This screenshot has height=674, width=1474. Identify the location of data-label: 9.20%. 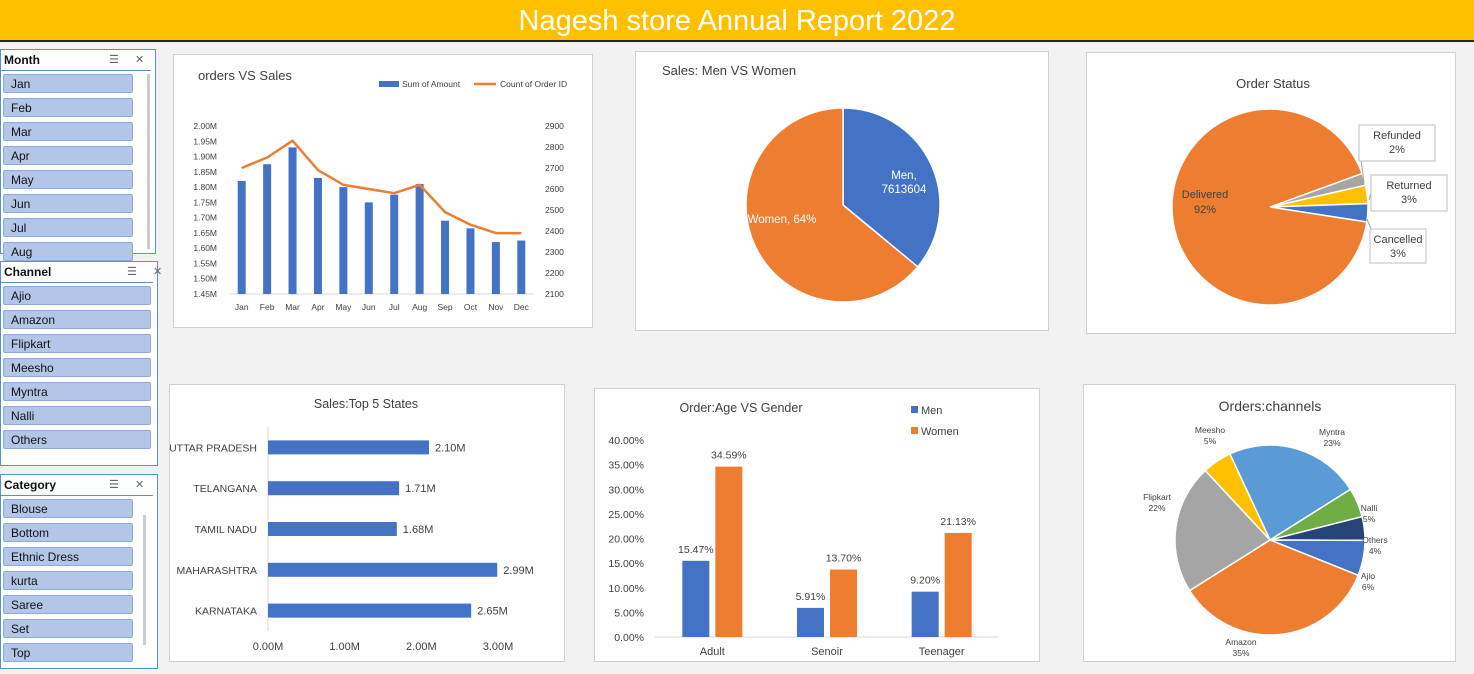
(925, 581).